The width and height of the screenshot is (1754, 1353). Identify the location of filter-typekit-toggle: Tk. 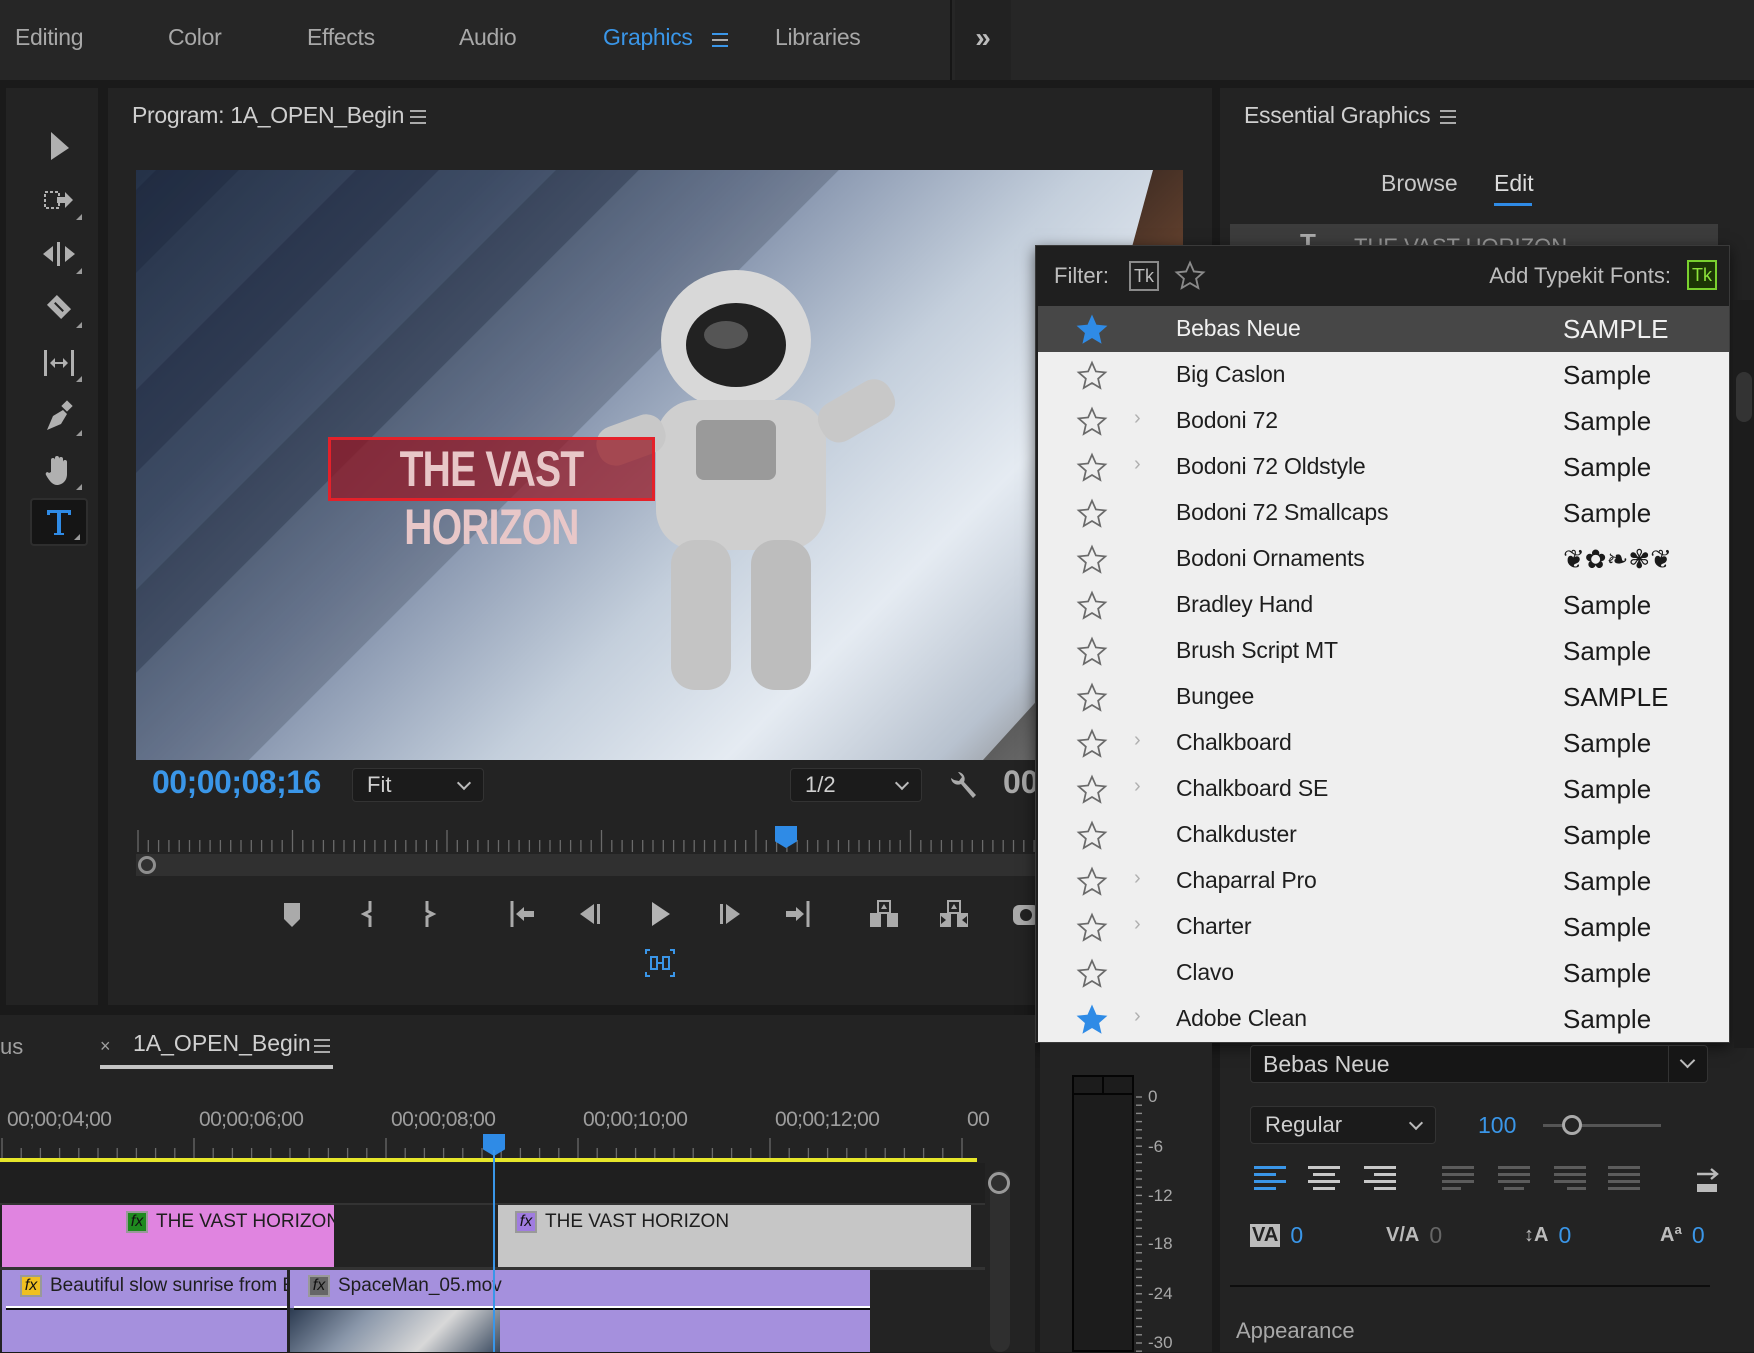
(1144, 276).